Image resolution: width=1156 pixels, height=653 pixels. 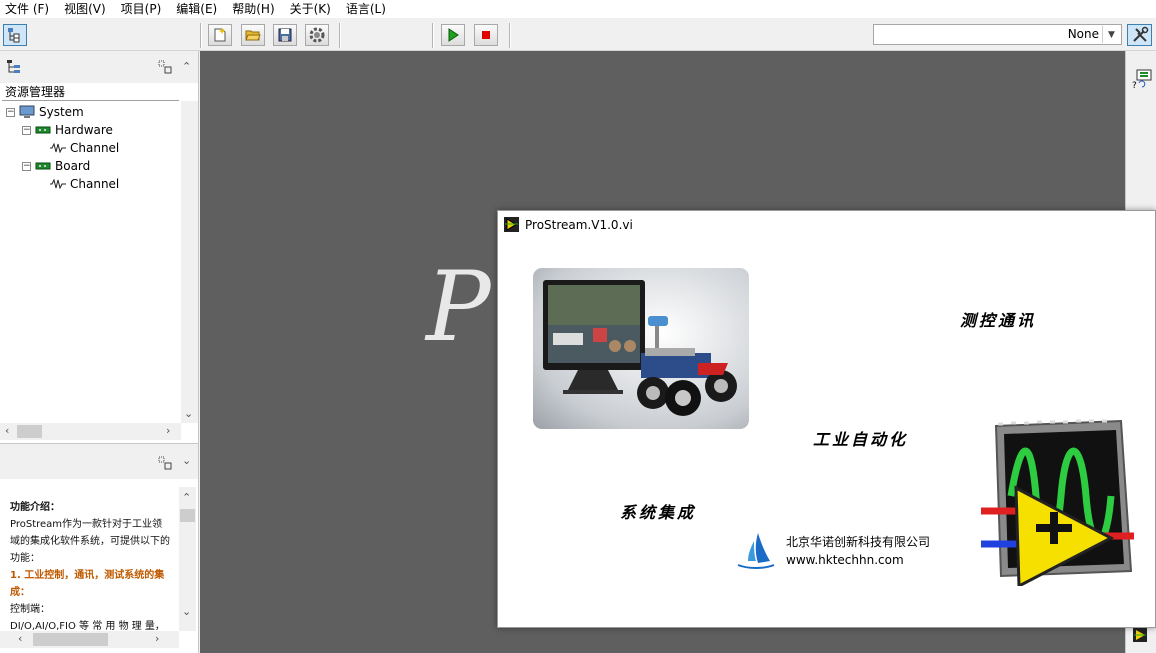 I want to click on description-vertical-scrollbar: ⌃ ⌄, so click(x=187, y=559).